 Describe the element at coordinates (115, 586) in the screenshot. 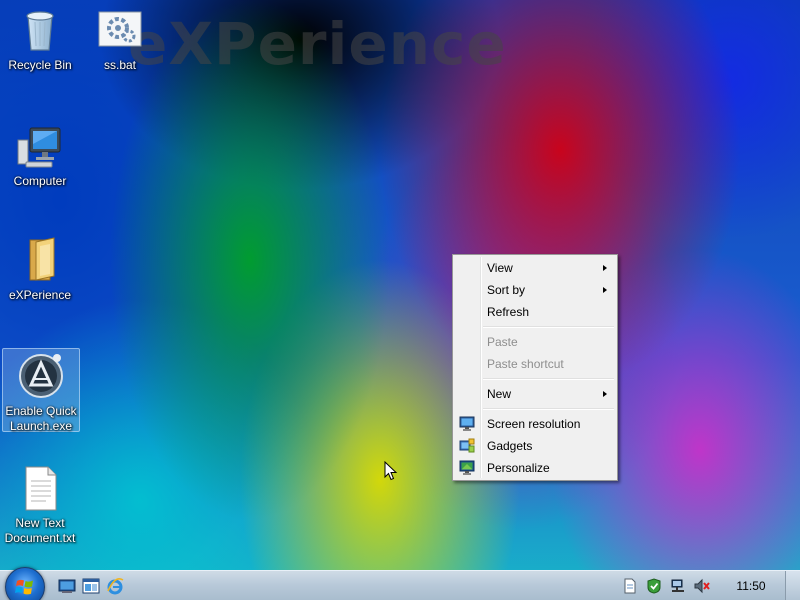

I see `internet-explorer-icon` at that location.